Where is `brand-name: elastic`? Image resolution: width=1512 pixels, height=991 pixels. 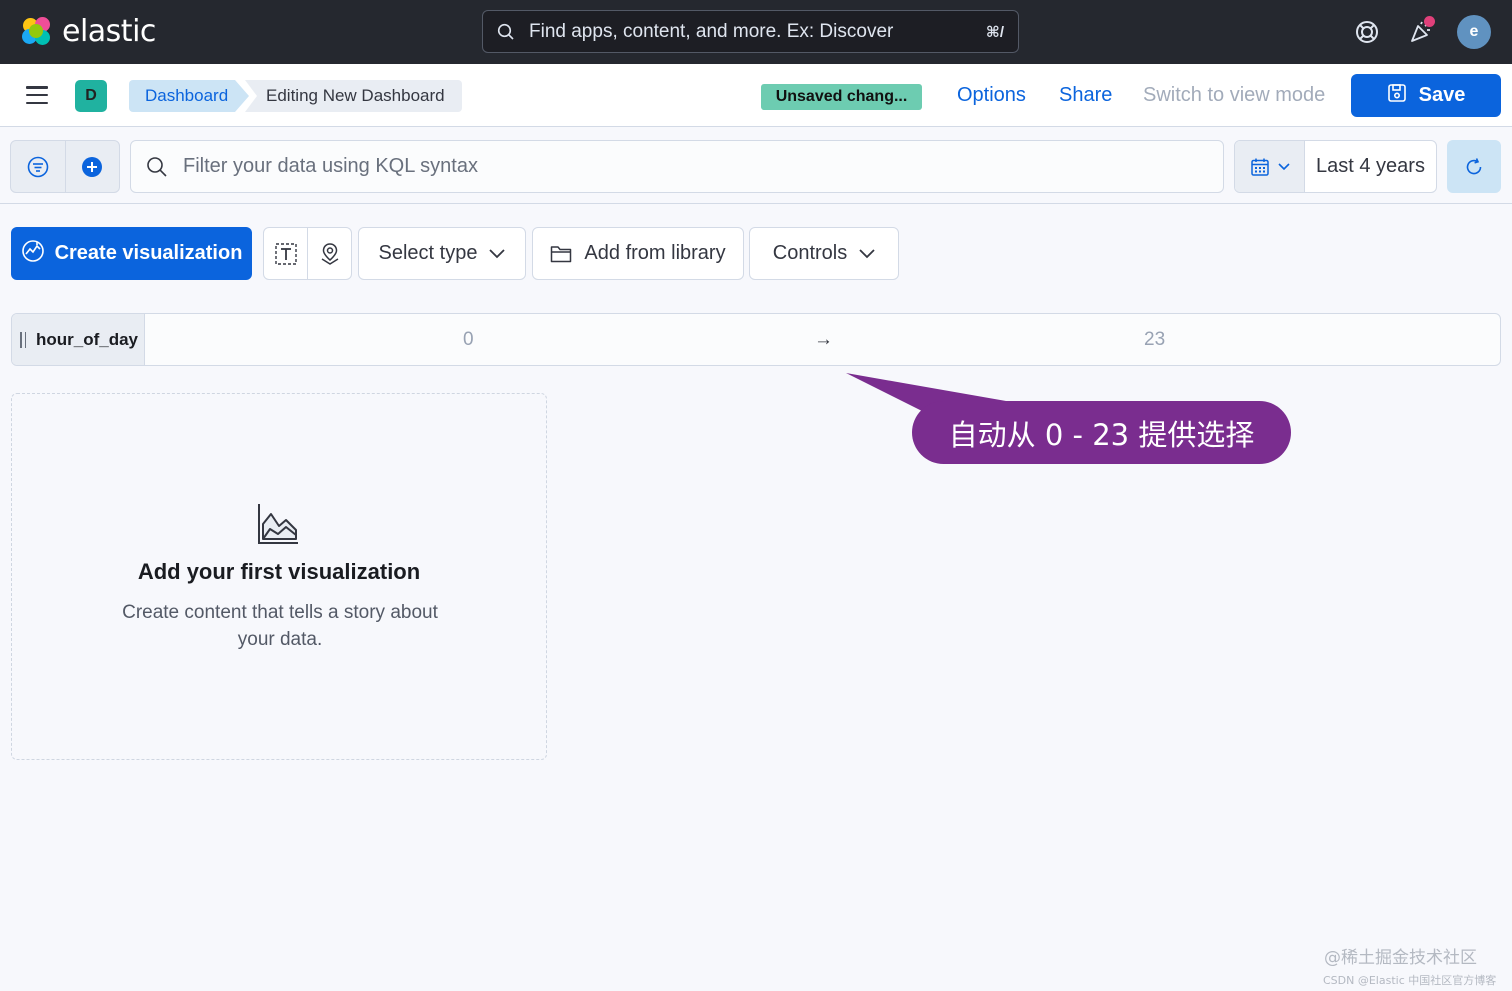
brand-name: elastic is located at coordinates (109, 31).